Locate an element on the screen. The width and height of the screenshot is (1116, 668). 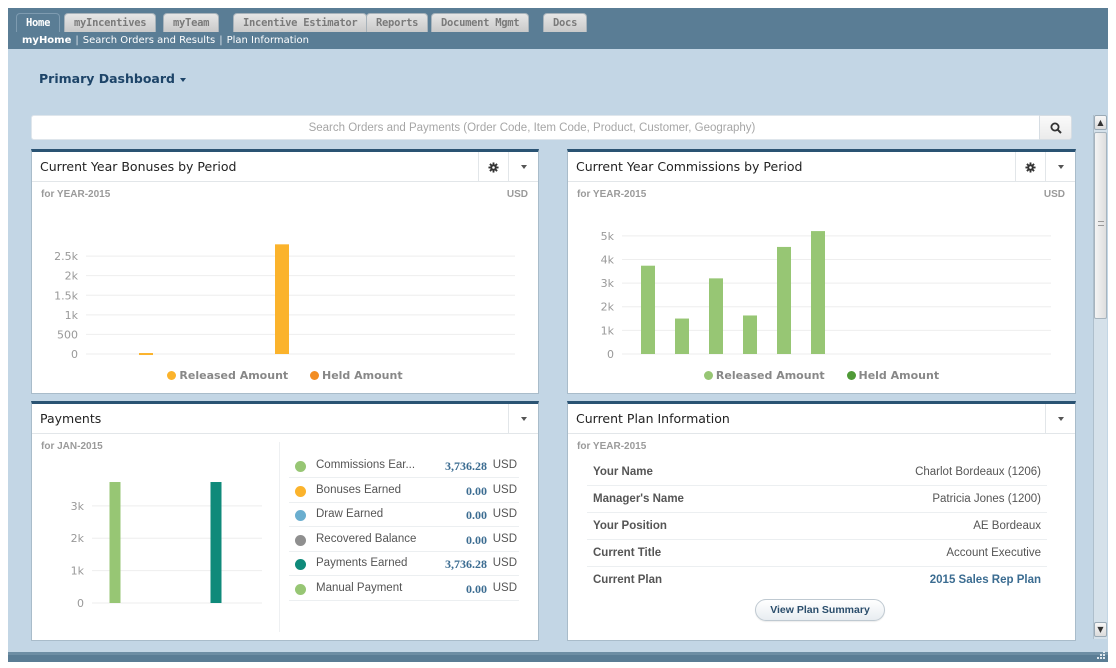
tab-home: Home is located at coordinates (38, 22).